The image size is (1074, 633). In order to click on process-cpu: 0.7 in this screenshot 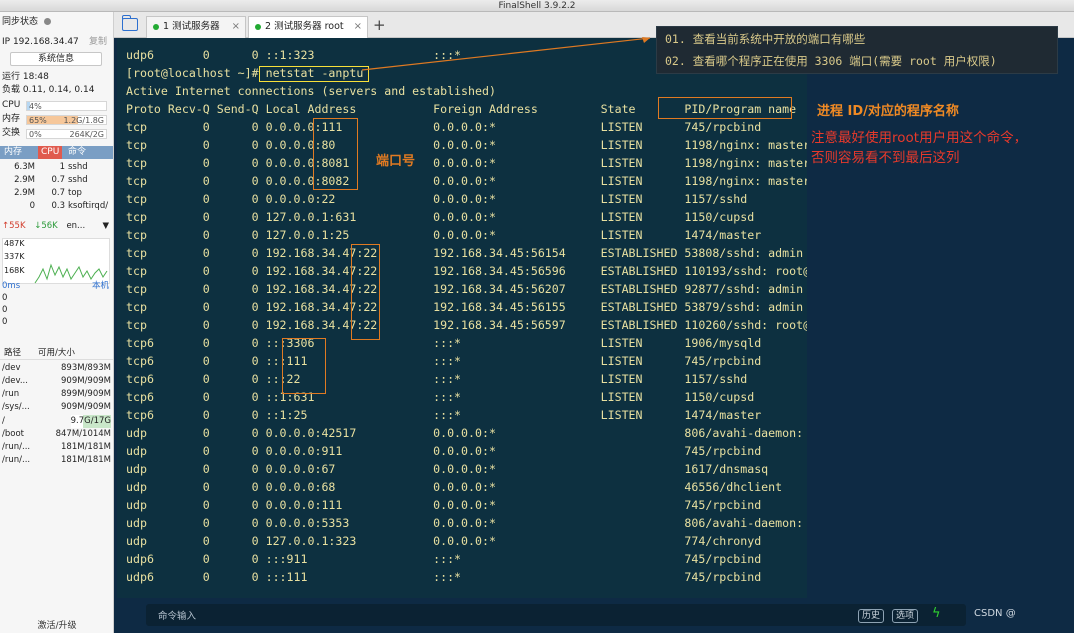, I will do `click(58, 193)`.